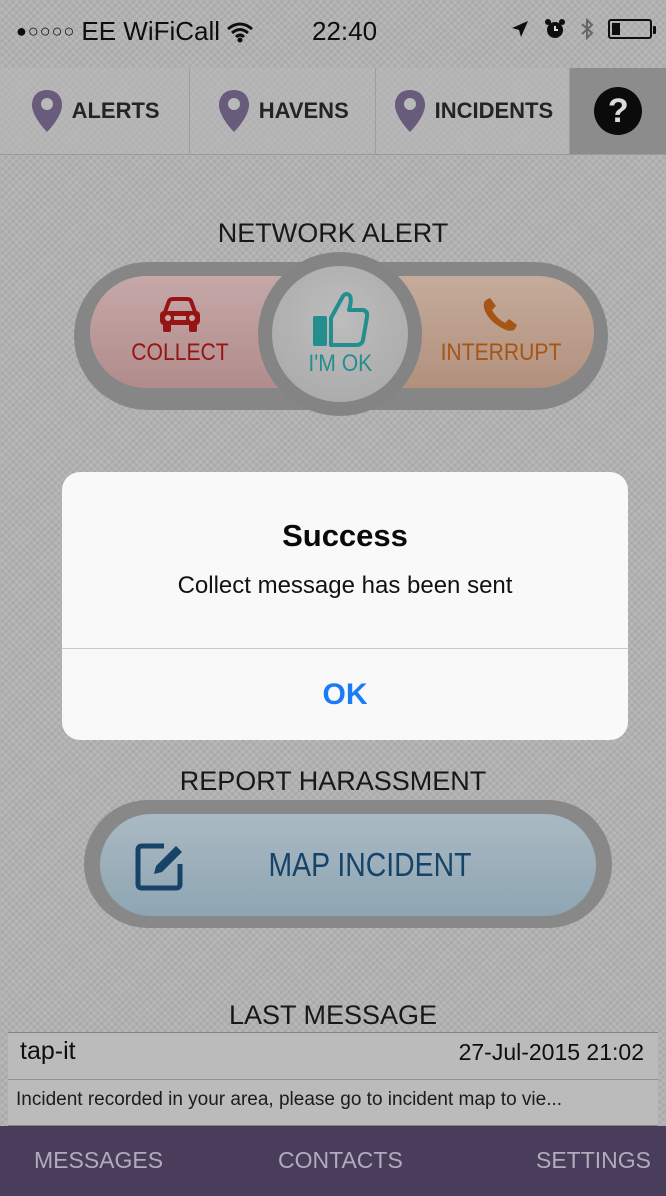  I want to click on dialog-message: Collect message has been sent, so click(345, 585).